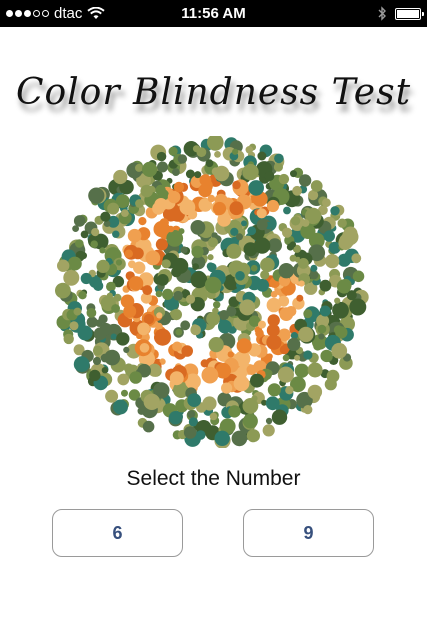 This screenshot has height=640, width=427. Describe the element at coordinates (213, 478) in the screenshot. I see `prompt-text: Select the Number` at that location.